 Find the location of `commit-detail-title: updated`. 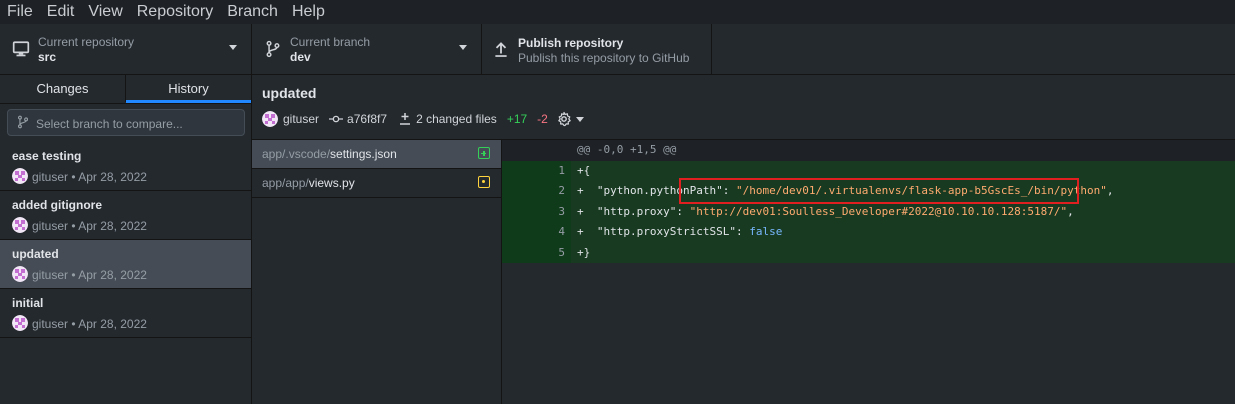

commit-detail-title: updated is located at coordinates (289, 93).